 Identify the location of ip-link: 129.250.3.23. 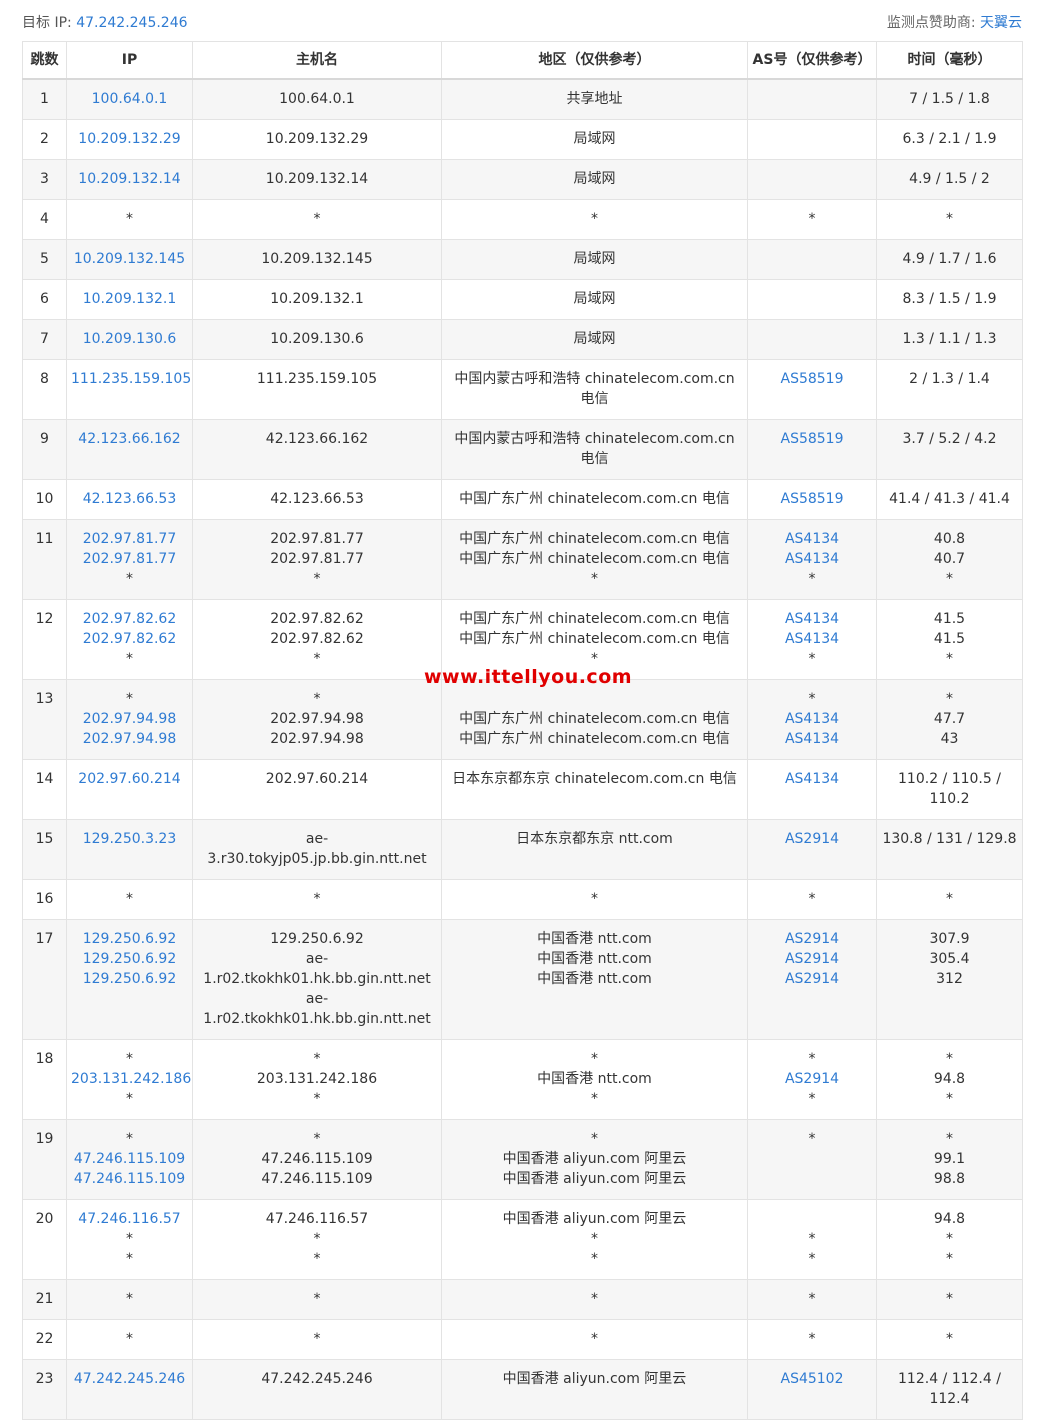
(129, 839).